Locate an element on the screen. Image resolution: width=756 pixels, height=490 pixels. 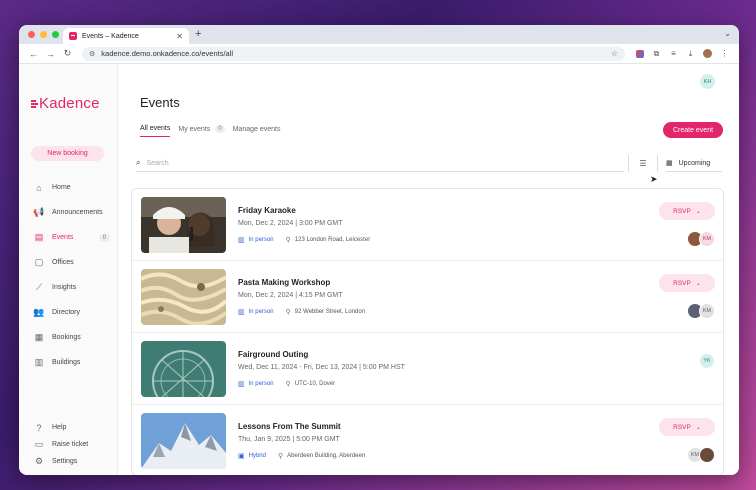
attendee-photo-avatar is located at coordinates (707, 455).